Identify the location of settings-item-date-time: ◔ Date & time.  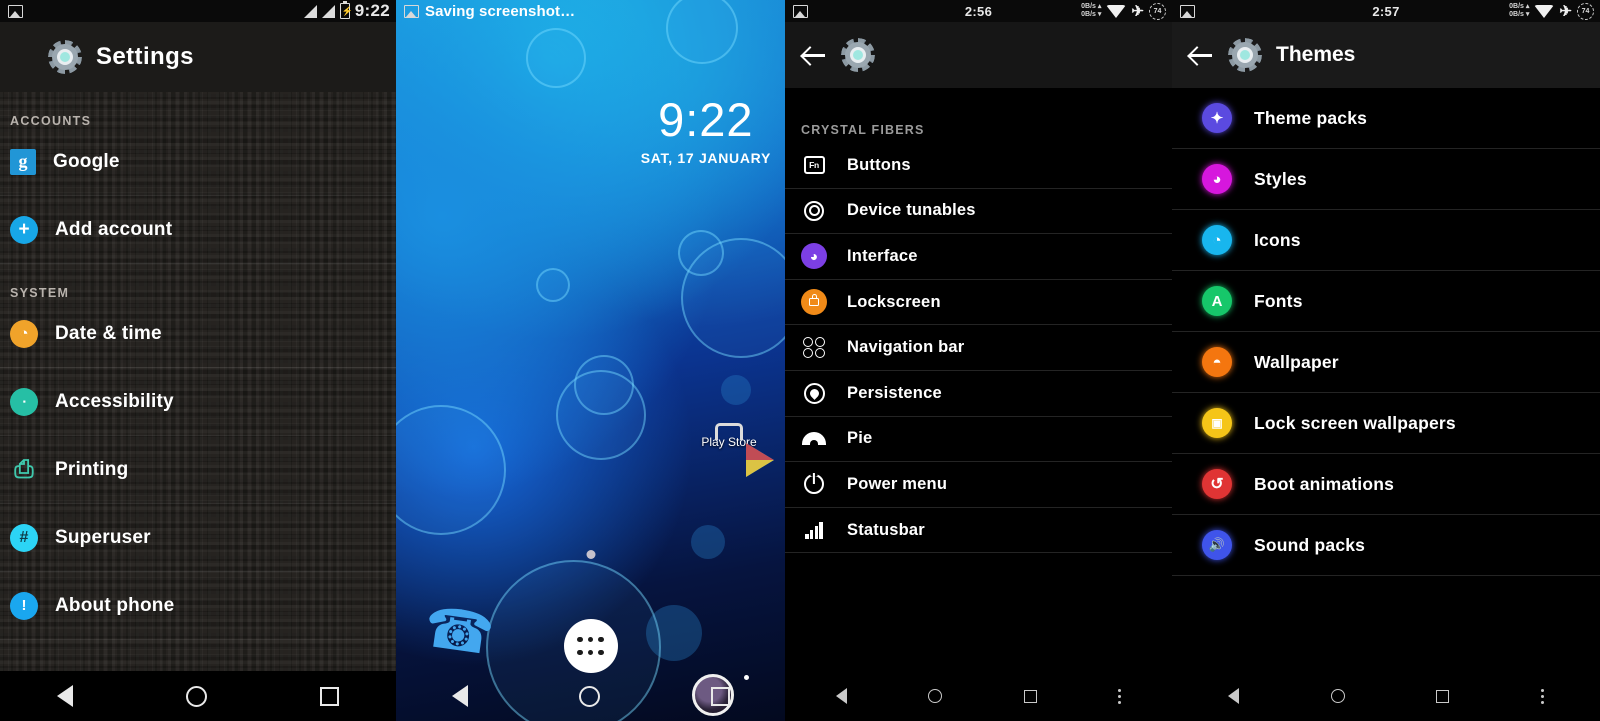
(198, 334).